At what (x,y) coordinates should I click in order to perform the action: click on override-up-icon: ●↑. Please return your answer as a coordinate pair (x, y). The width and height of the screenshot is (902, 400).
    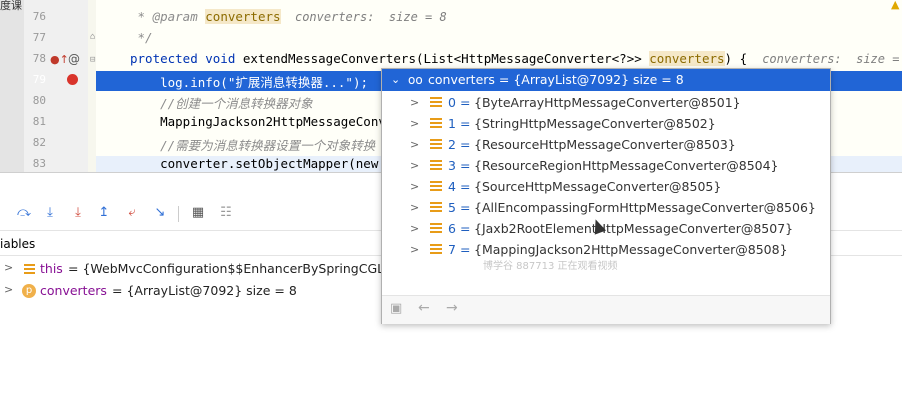
    Looking at the image, I should click on (59, 59).